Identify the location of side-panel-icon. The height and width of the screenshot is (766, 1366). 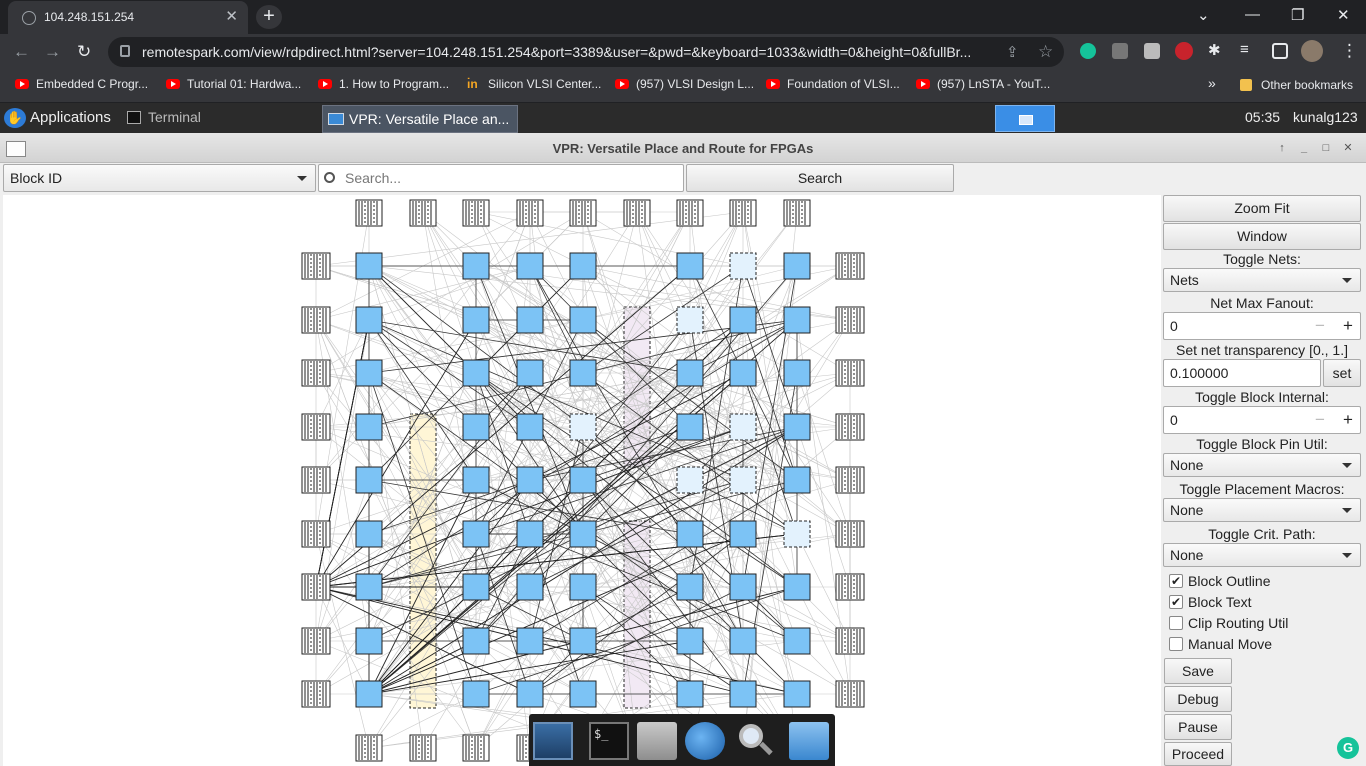
(1280, 51).